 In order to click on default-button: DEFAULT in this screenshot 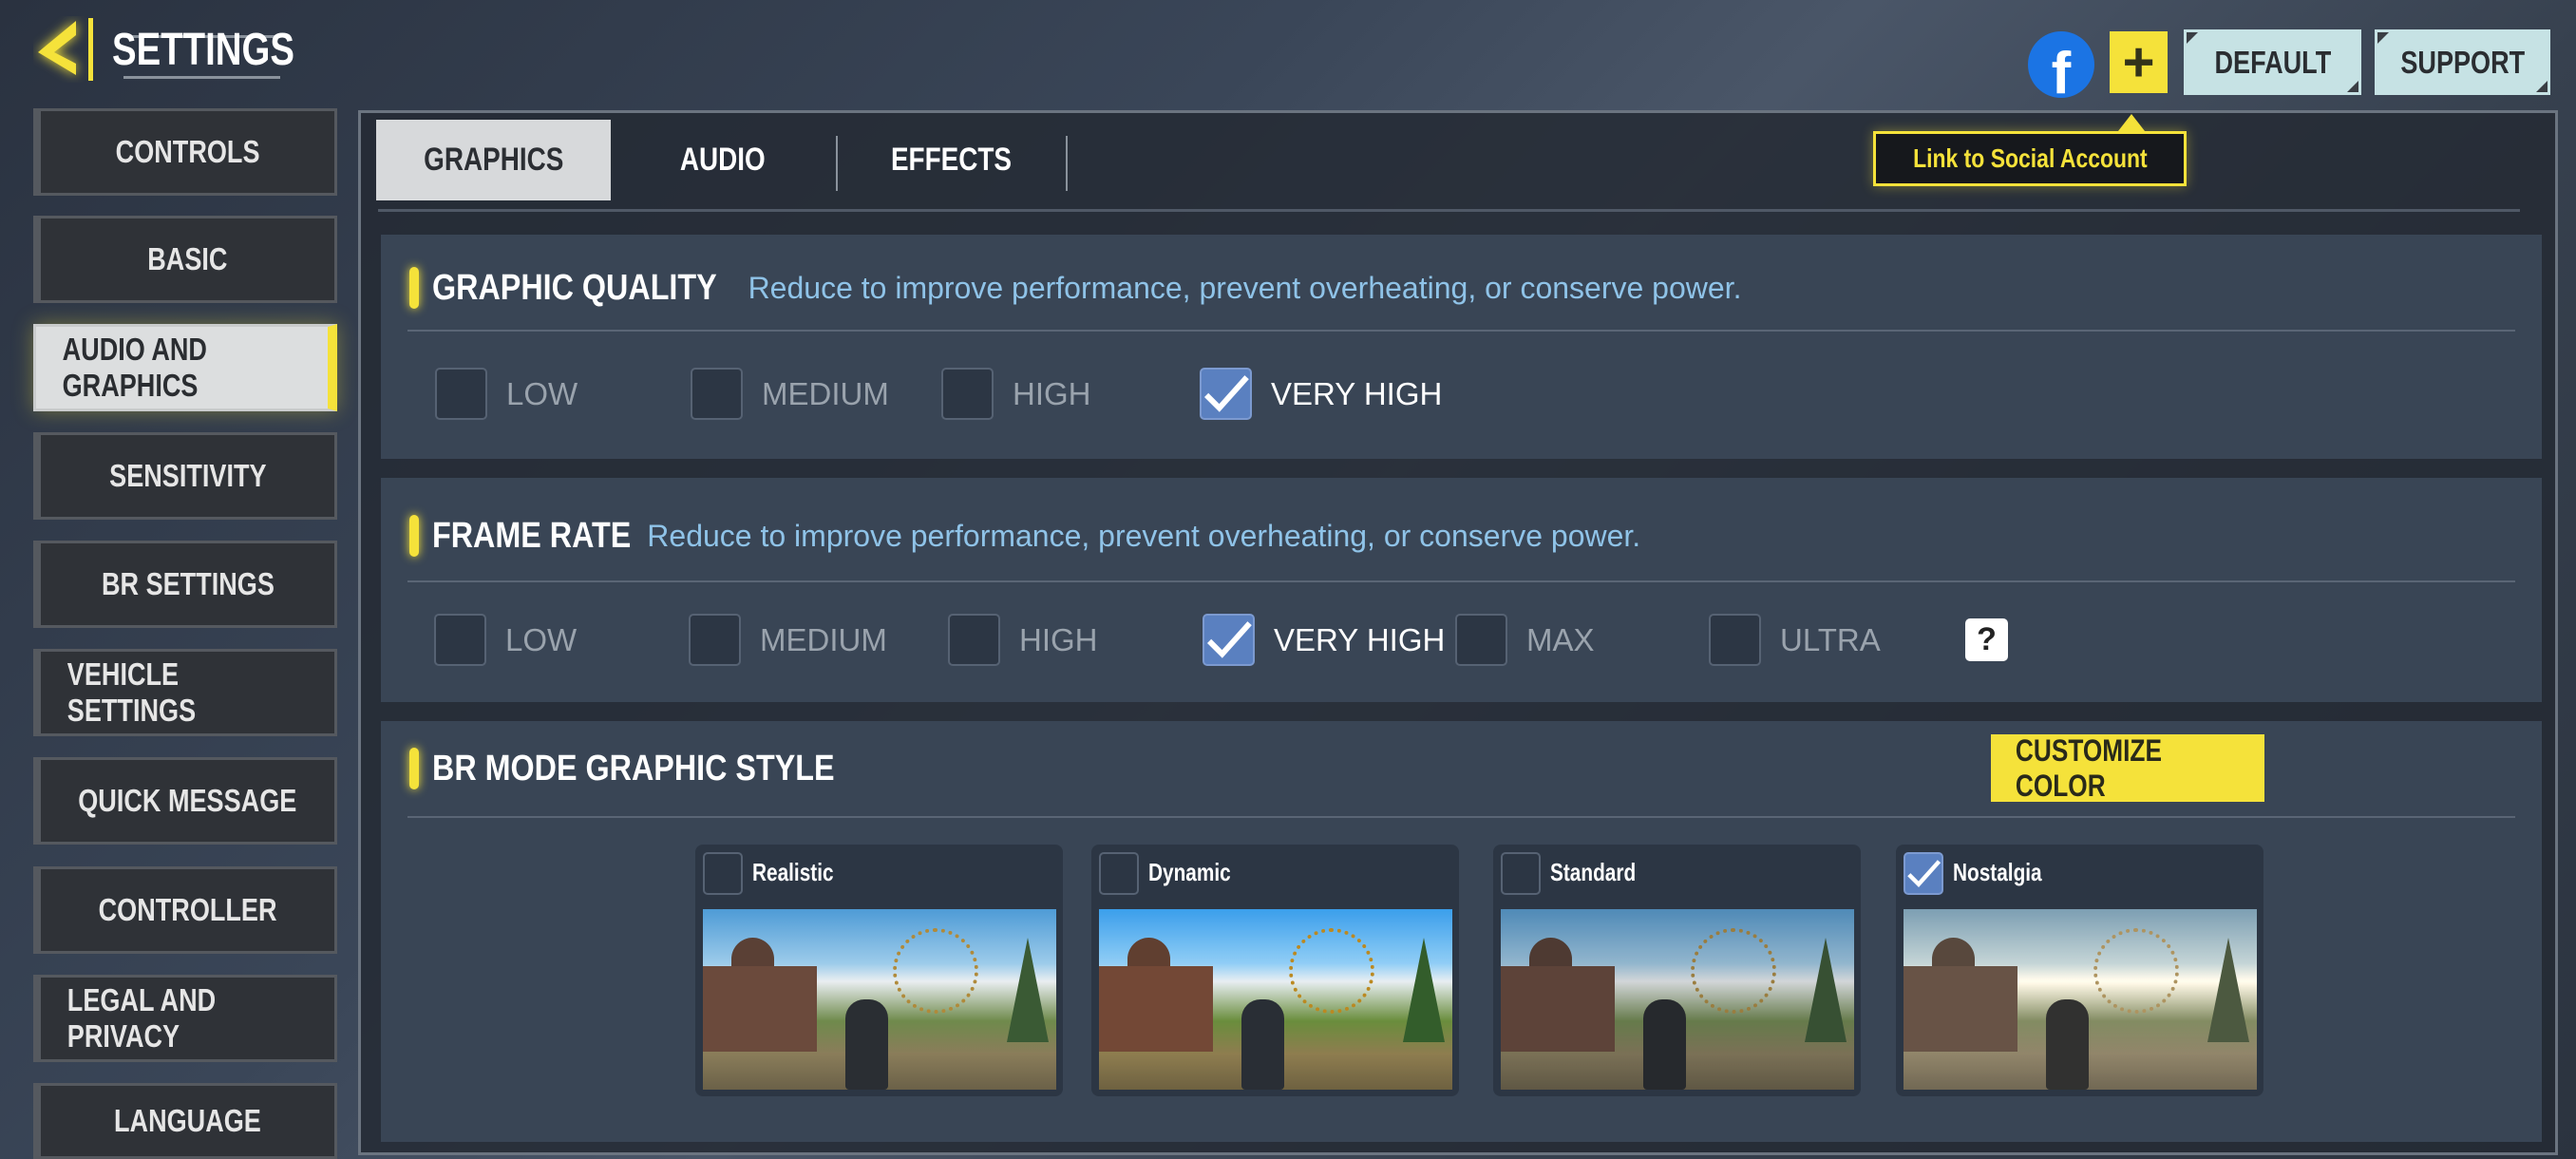, I will do `click(2272, 62)`.